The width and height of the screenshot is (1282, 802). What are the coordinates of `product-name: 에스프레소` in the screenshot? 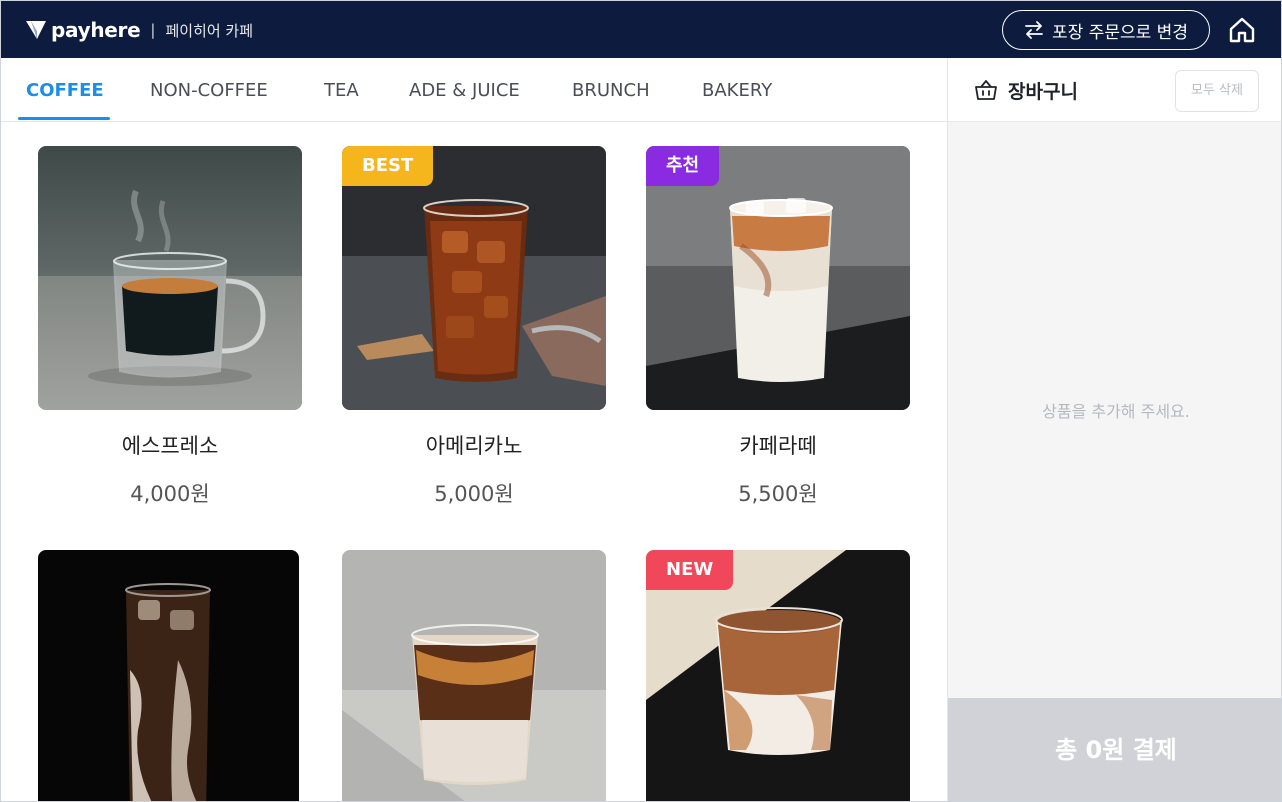 It's located at (170, 446).